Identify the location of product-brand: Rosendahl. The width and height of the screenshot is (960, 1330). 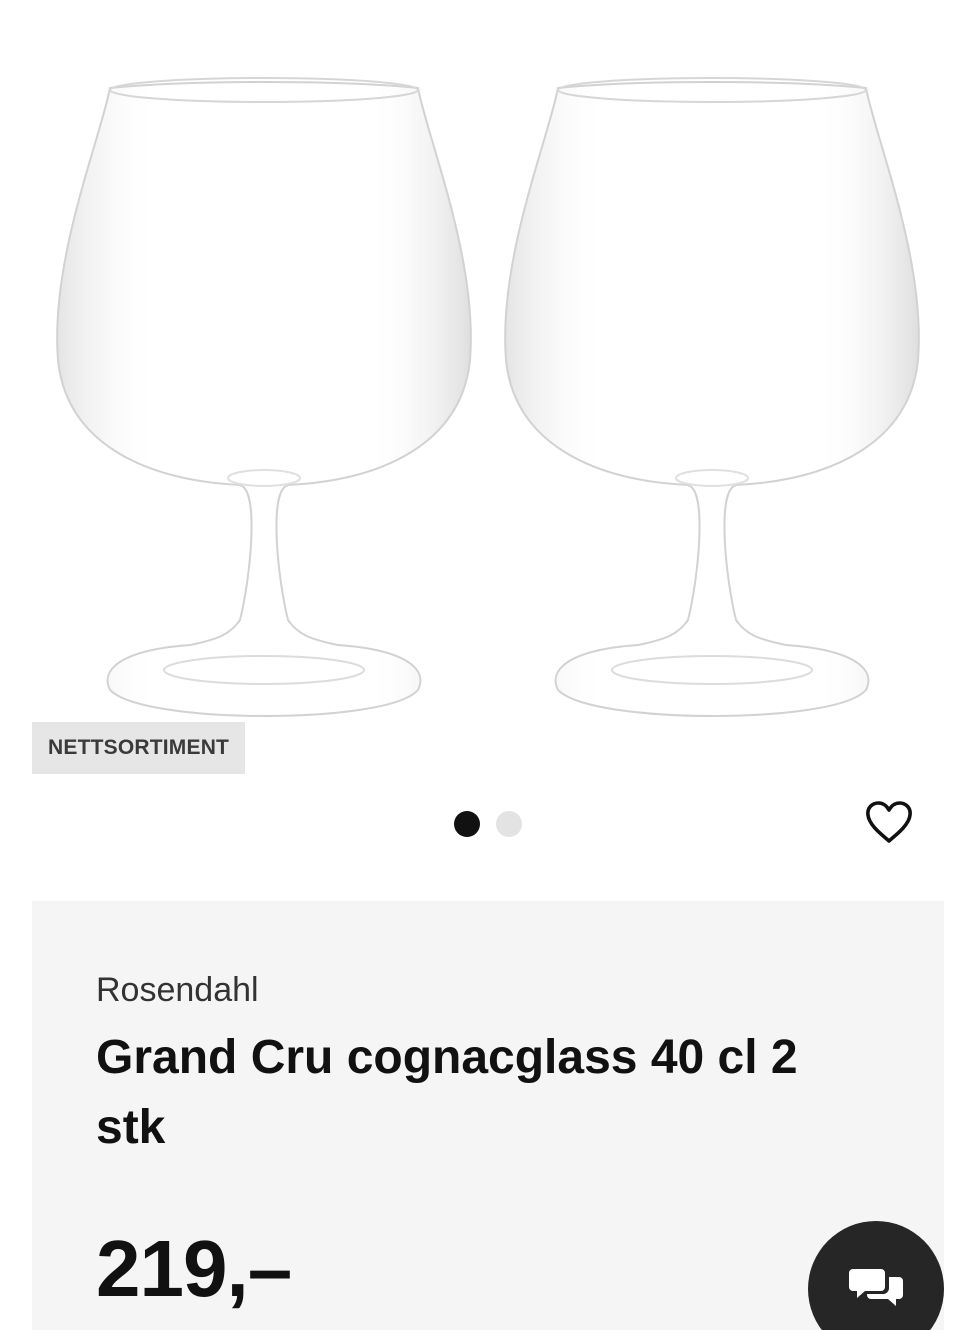
(177, 990).